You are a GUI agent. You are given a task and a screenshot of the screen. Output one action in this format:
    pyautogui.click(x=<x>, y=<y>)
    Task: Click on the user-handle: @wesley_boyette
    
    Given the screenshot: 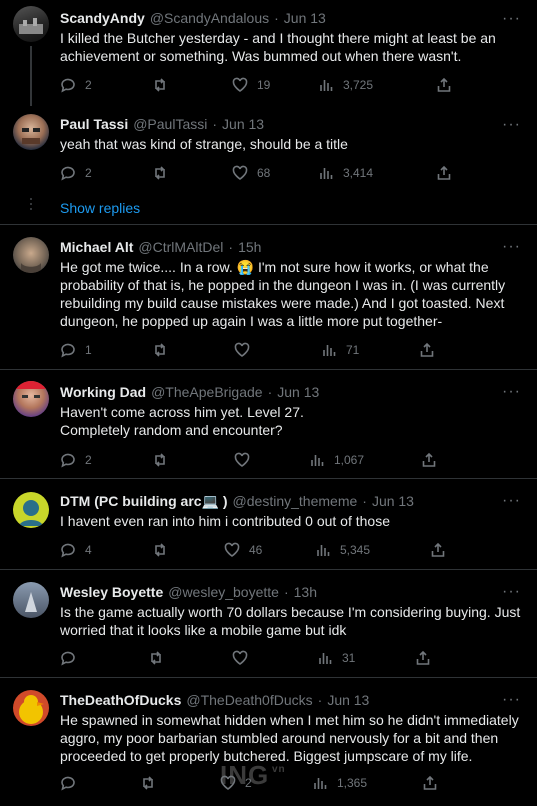 What is the action you would take?
    pyautogui.click(x=223, y=592)
    